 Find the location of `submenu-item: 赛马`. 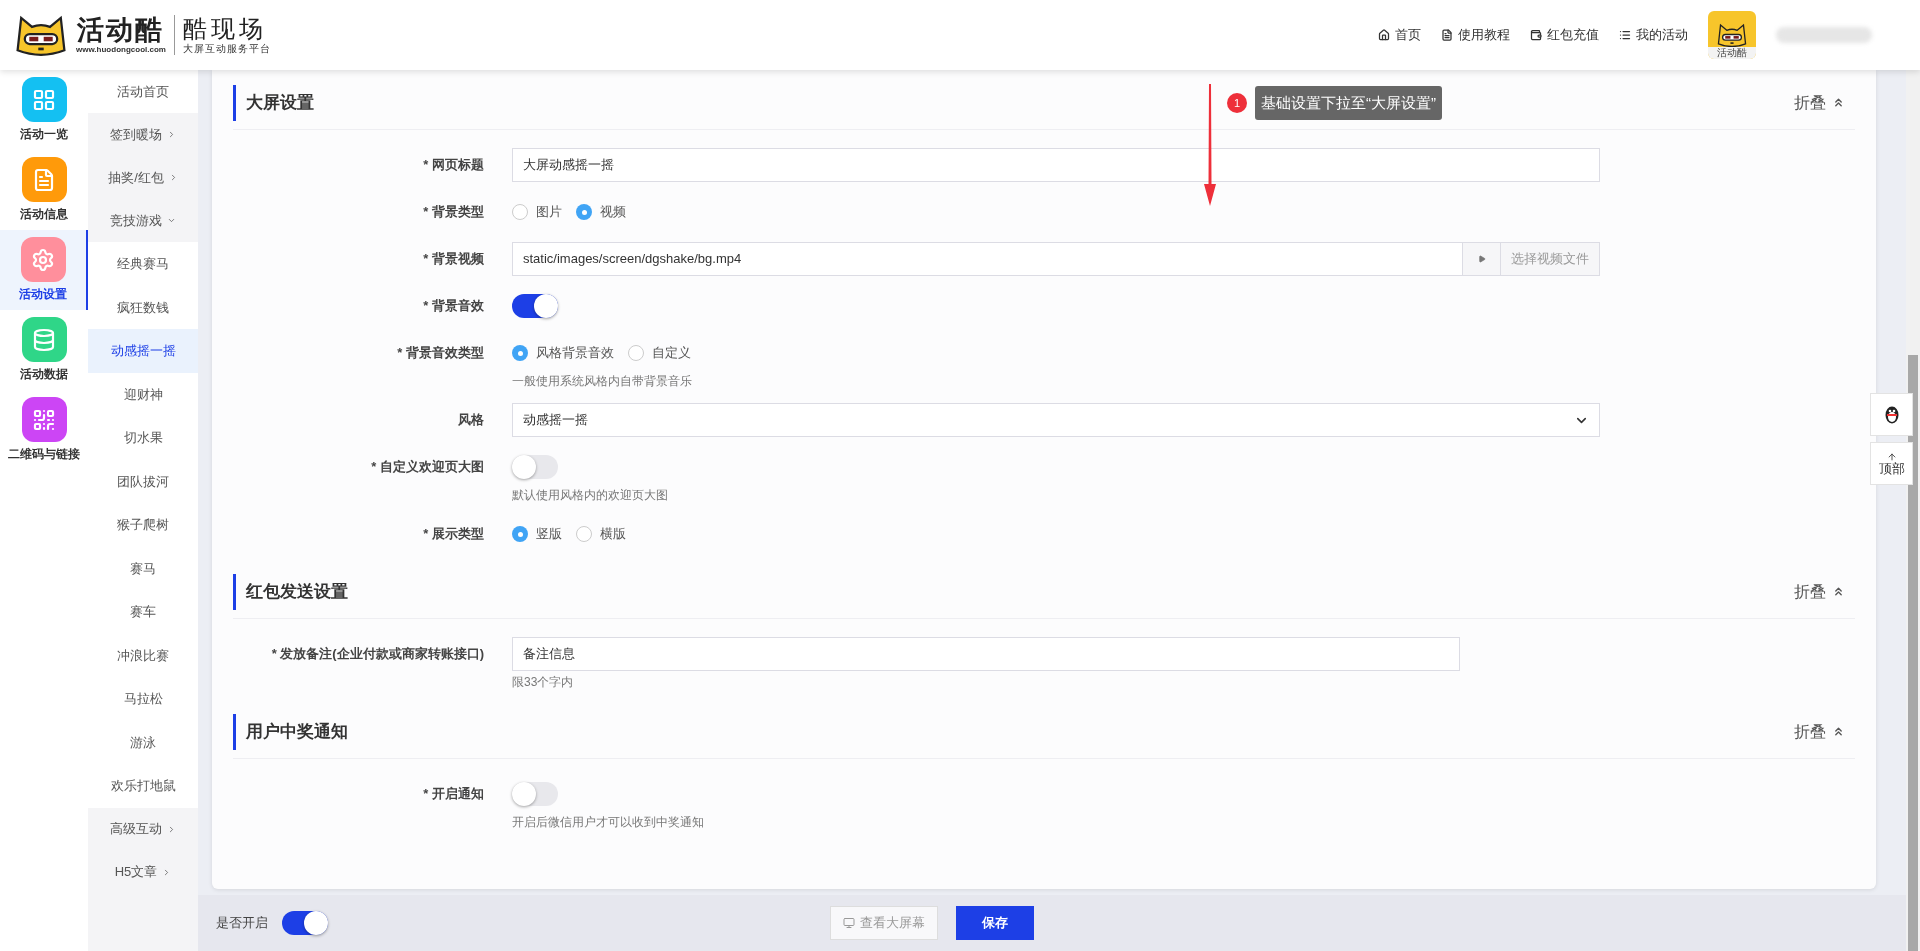

submenu-item: 赛马 is located at coordinates (143, 568).